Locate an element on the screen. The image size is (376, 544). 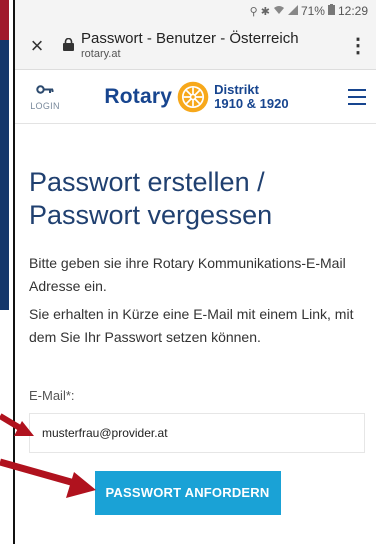
login-button: LOGIN is located at coordinates (45, 96).